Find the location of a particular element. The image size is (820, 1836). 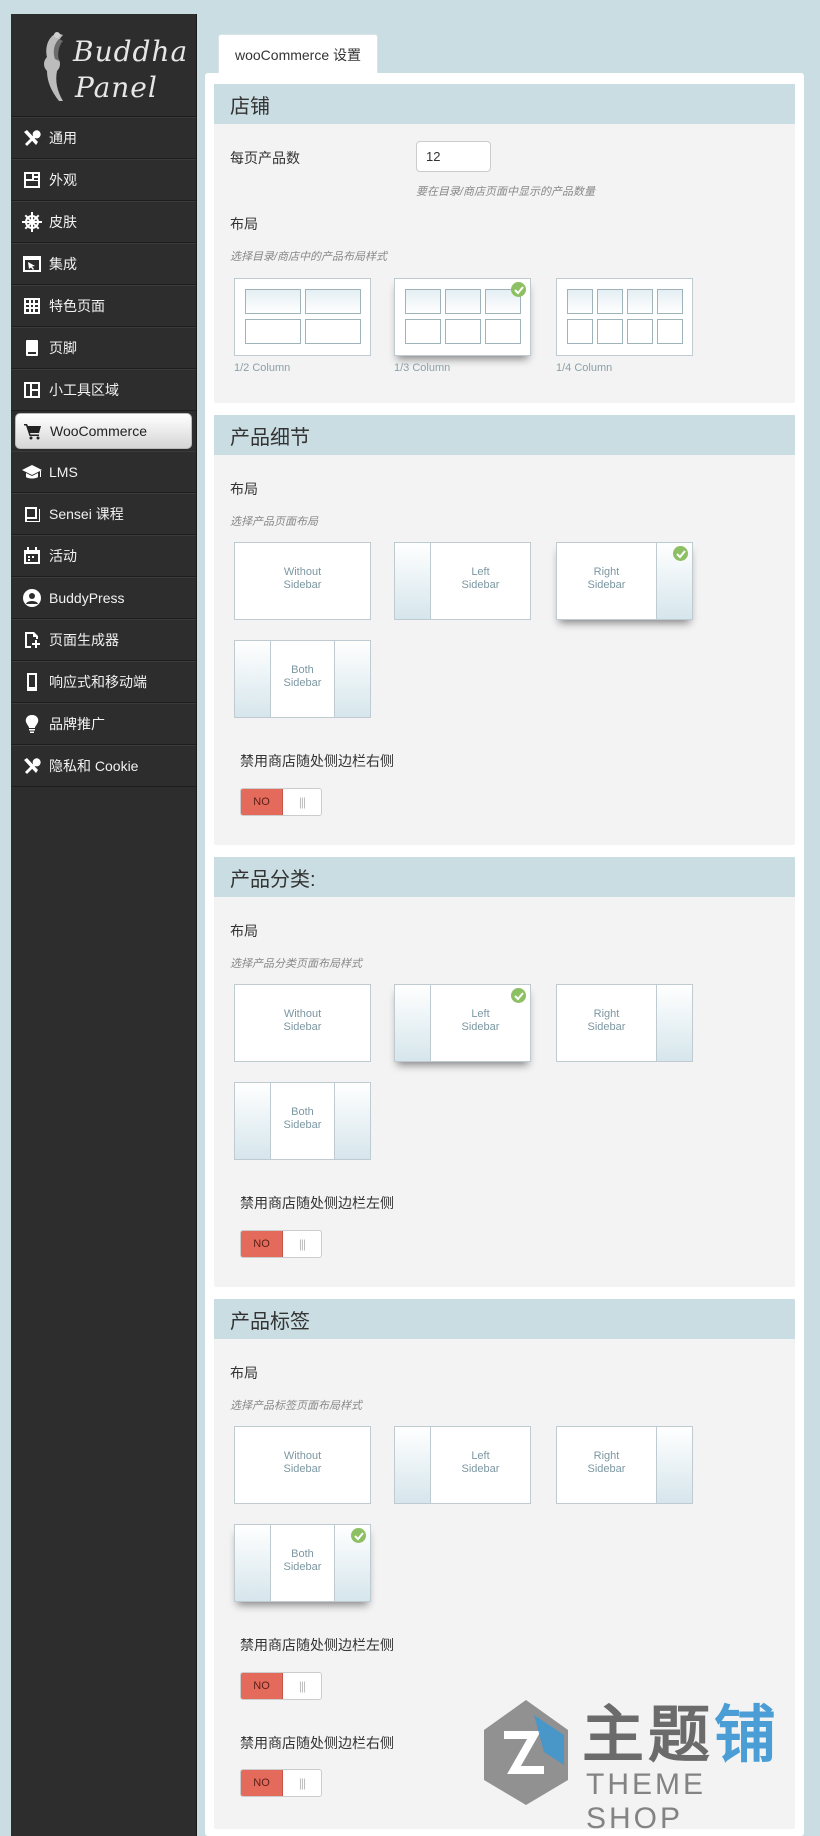

sidebar-item-integration: 集成 is located at coordinates (103, 264).